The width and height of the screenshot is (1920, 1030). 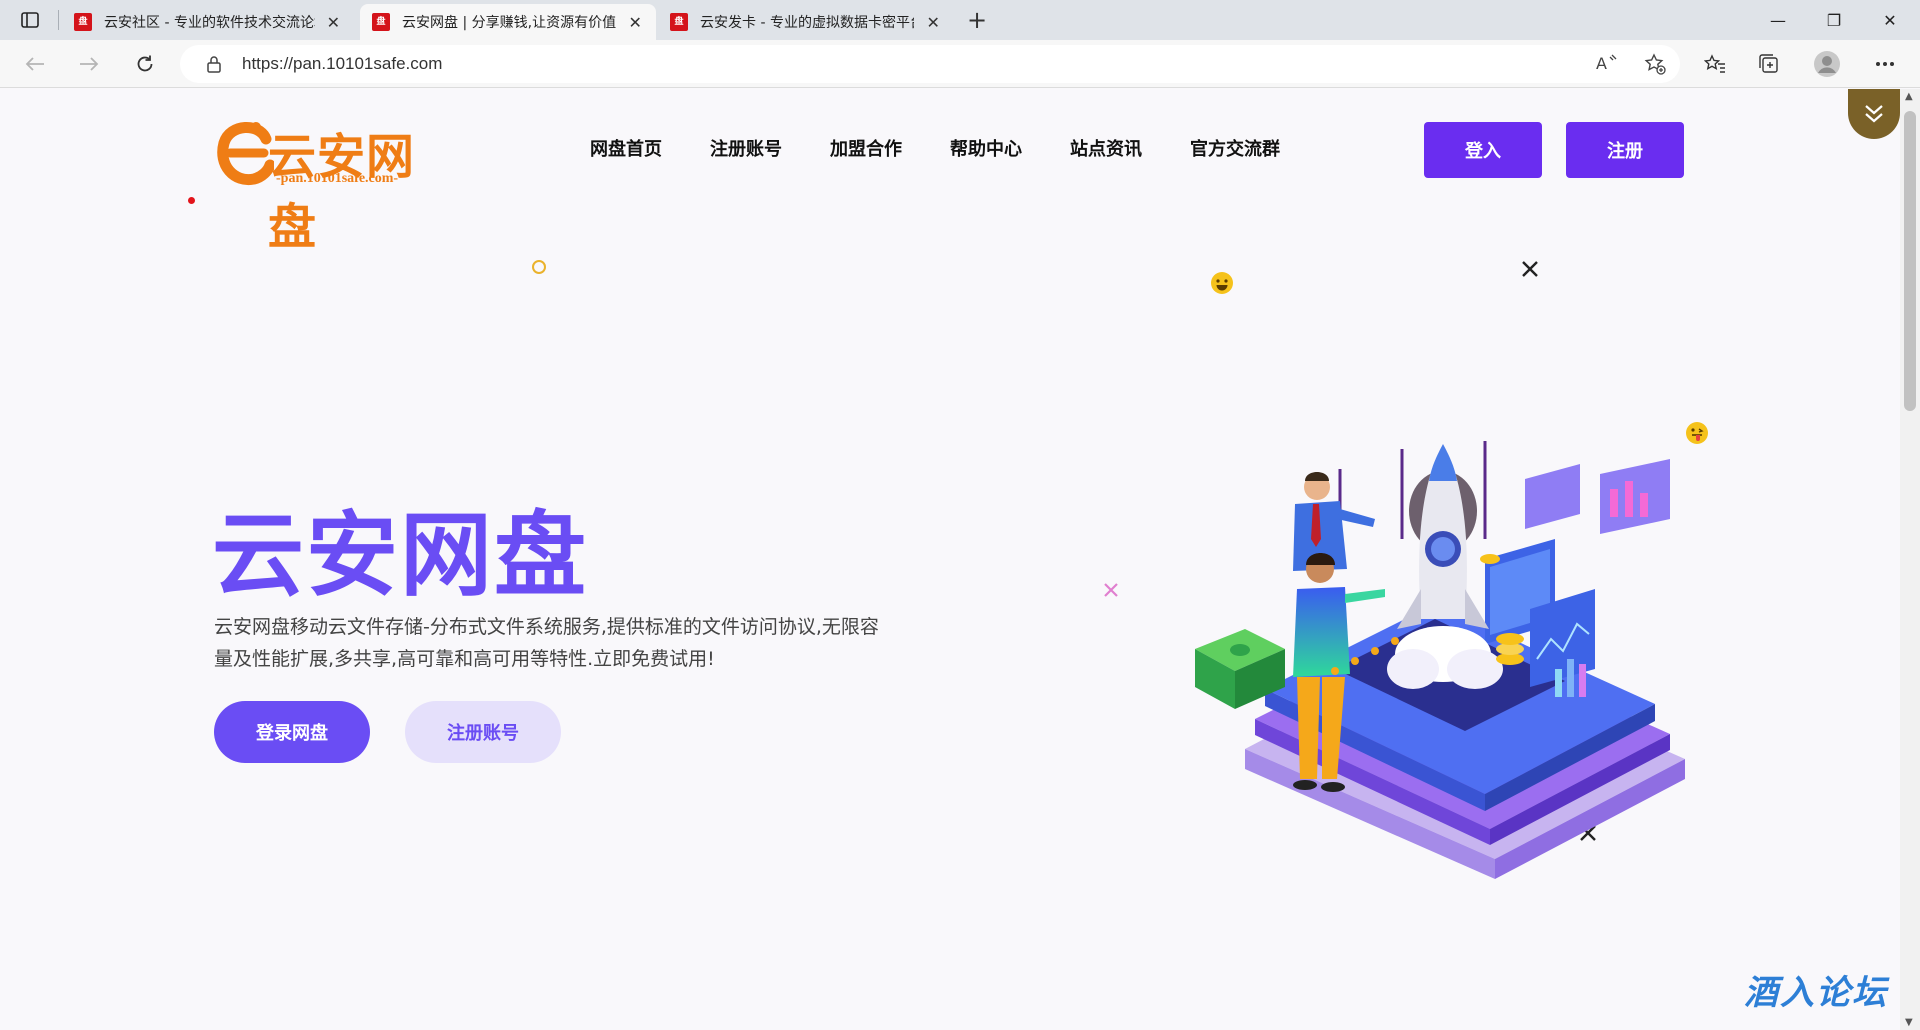 I want to click on close-window-button: ✕, so click(x=1890, y=20).